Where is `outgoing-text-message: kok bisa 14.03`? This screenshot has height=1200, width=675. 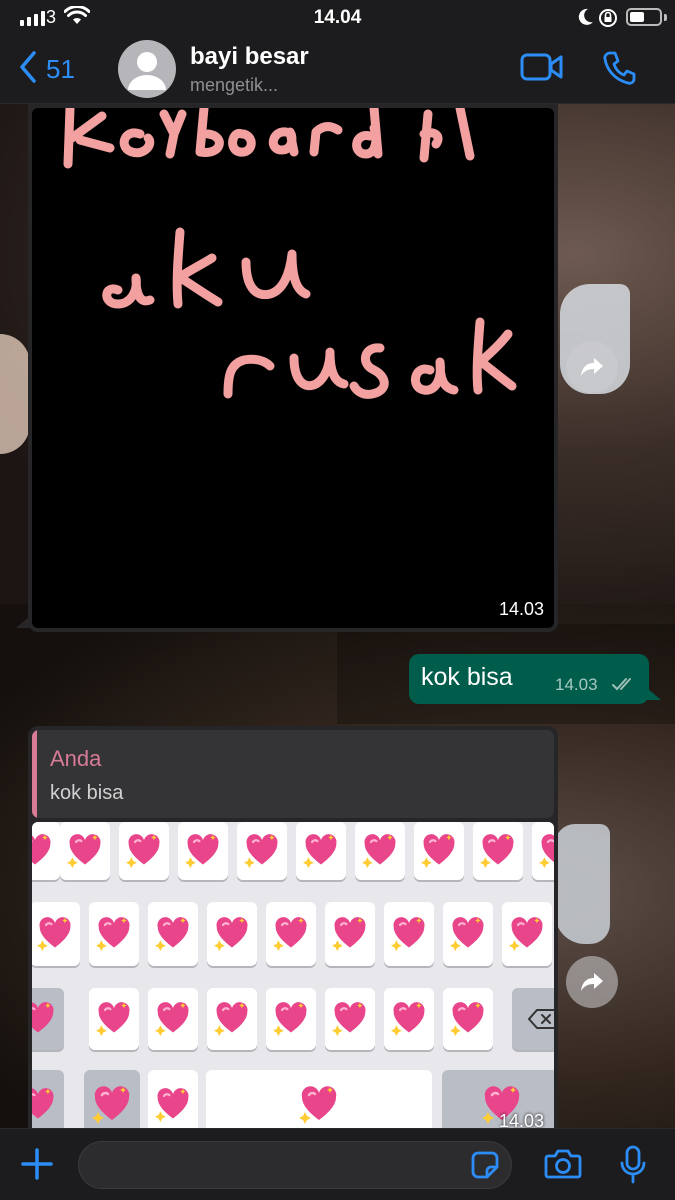 outgoing-text-message: kok bisa 14.03 is located at coordinates (535, 679).